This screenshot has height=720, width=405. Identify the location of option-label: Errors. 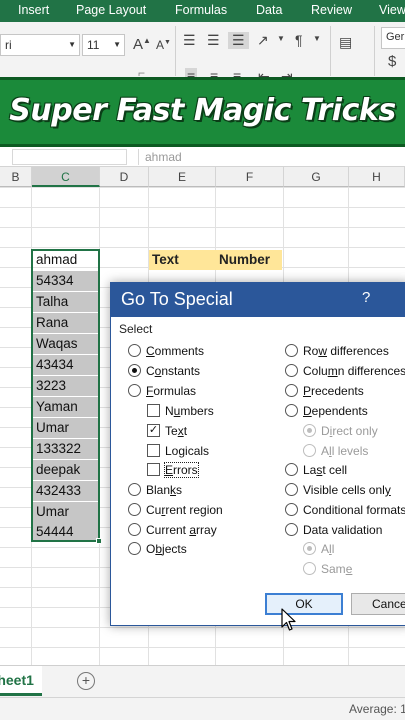
(181, 470).